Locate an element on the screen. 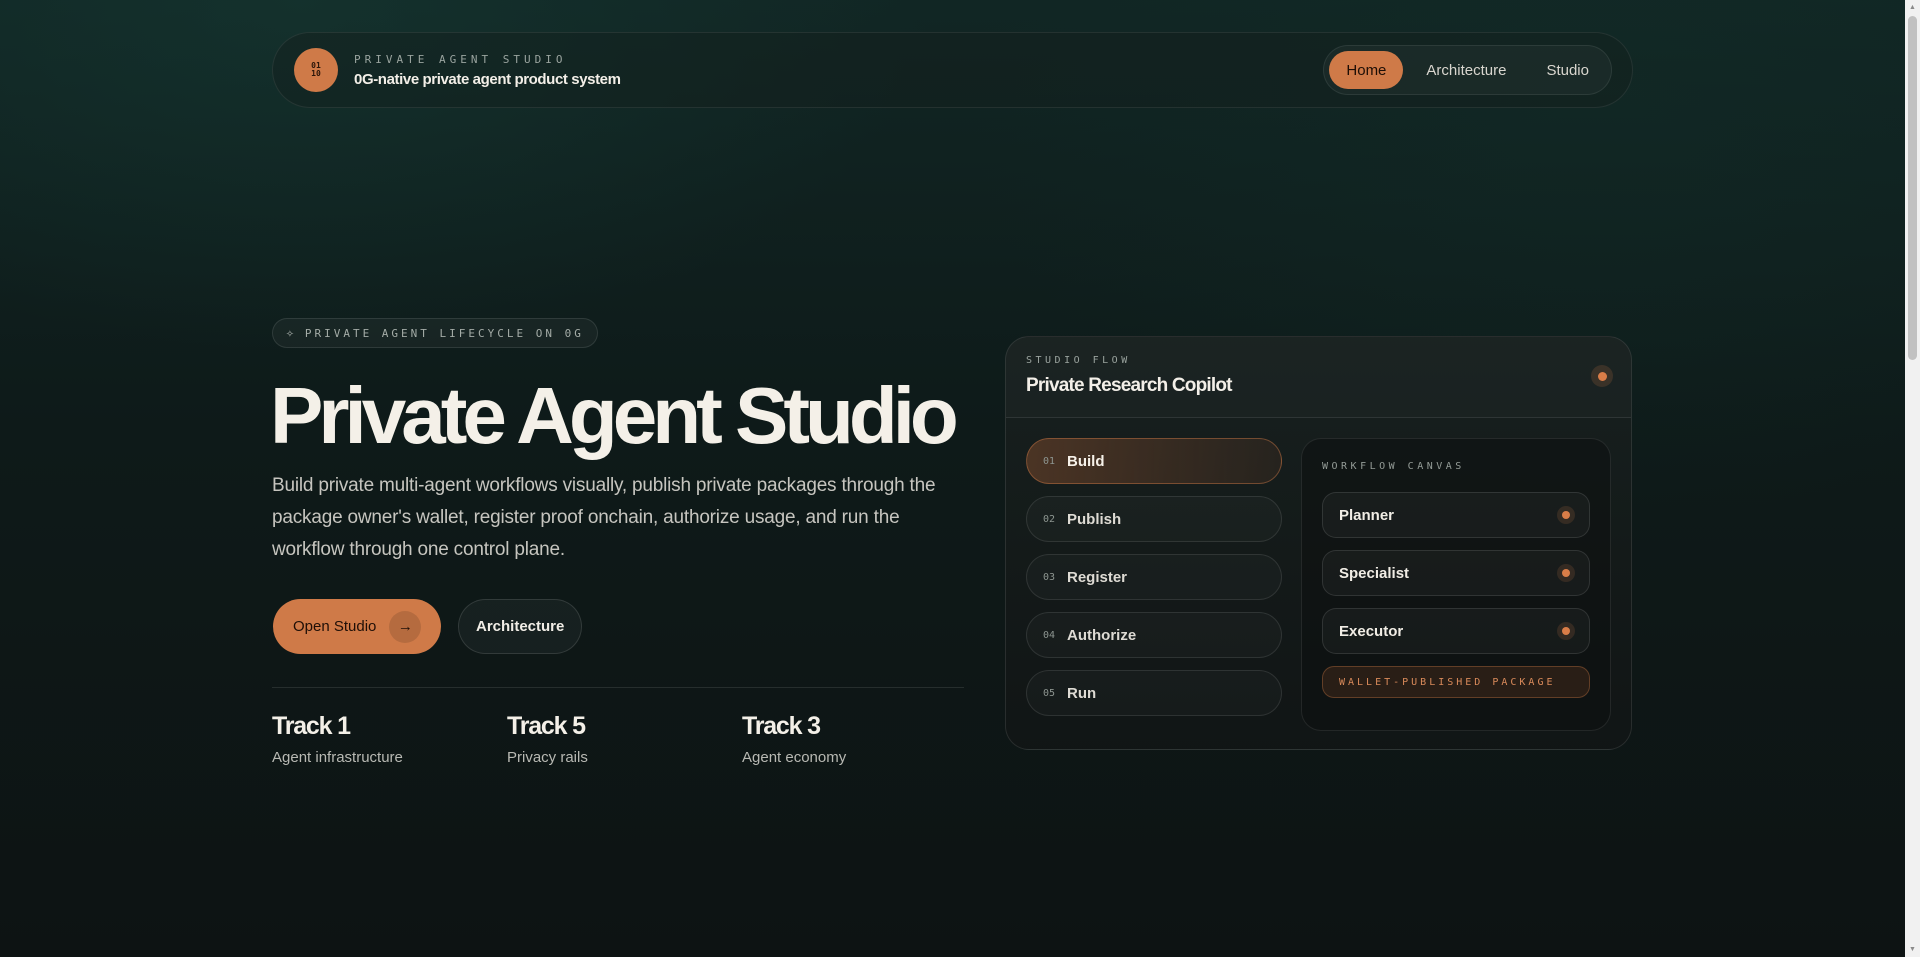 This screenshot has width=1920, height=957. brand-logo: 01 10 is located at coordinates (316, 70).